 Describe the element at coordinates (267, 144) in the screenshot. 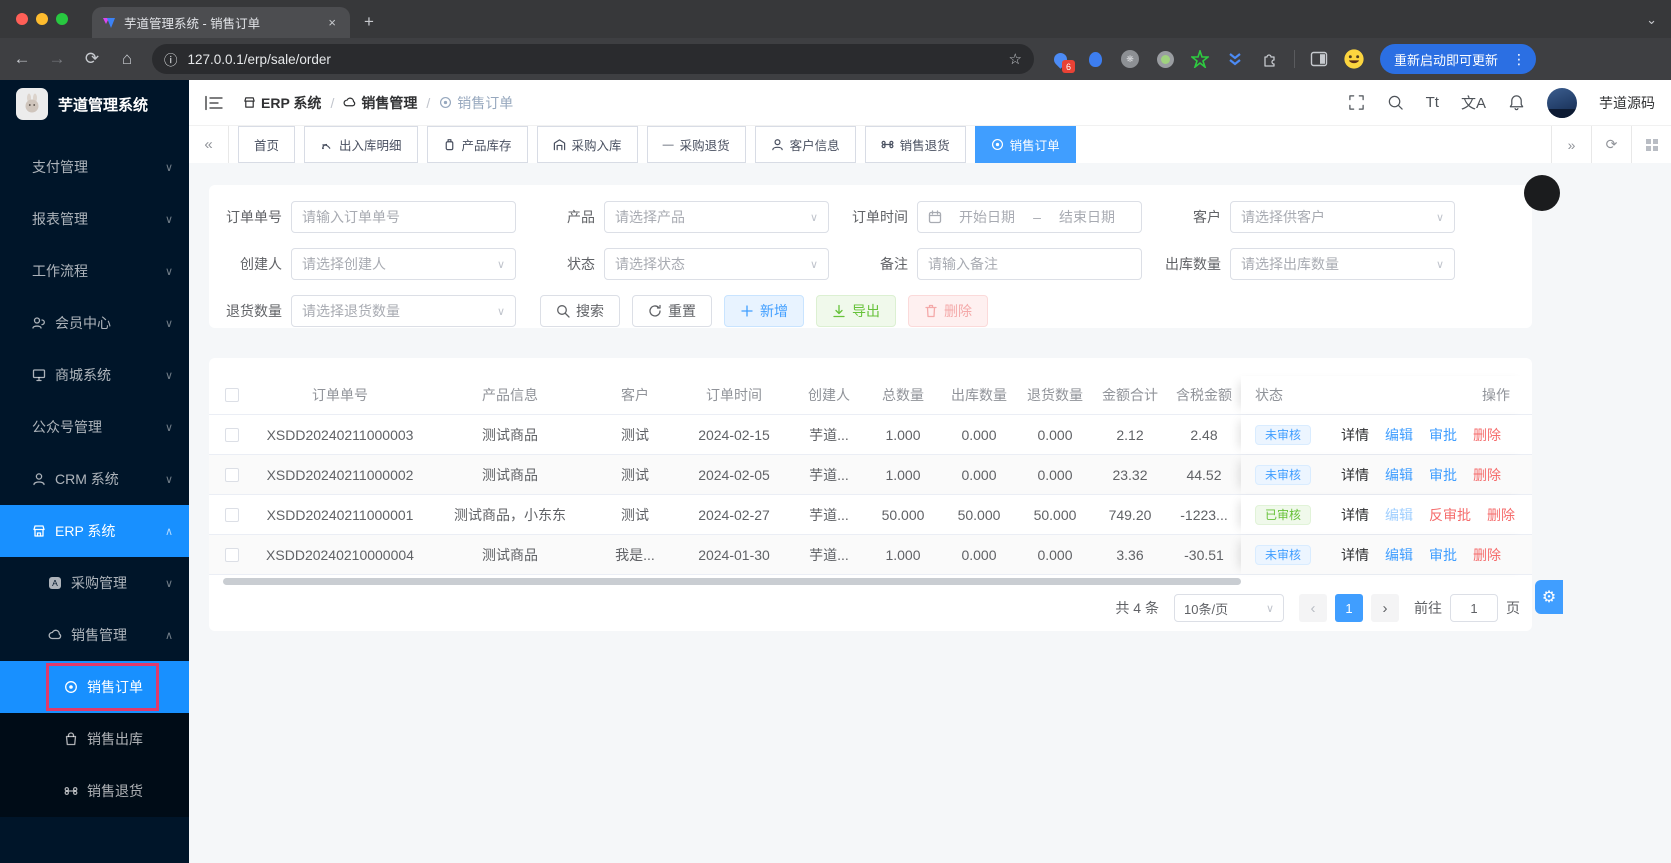

I see `tab-home: 首页` at that location.